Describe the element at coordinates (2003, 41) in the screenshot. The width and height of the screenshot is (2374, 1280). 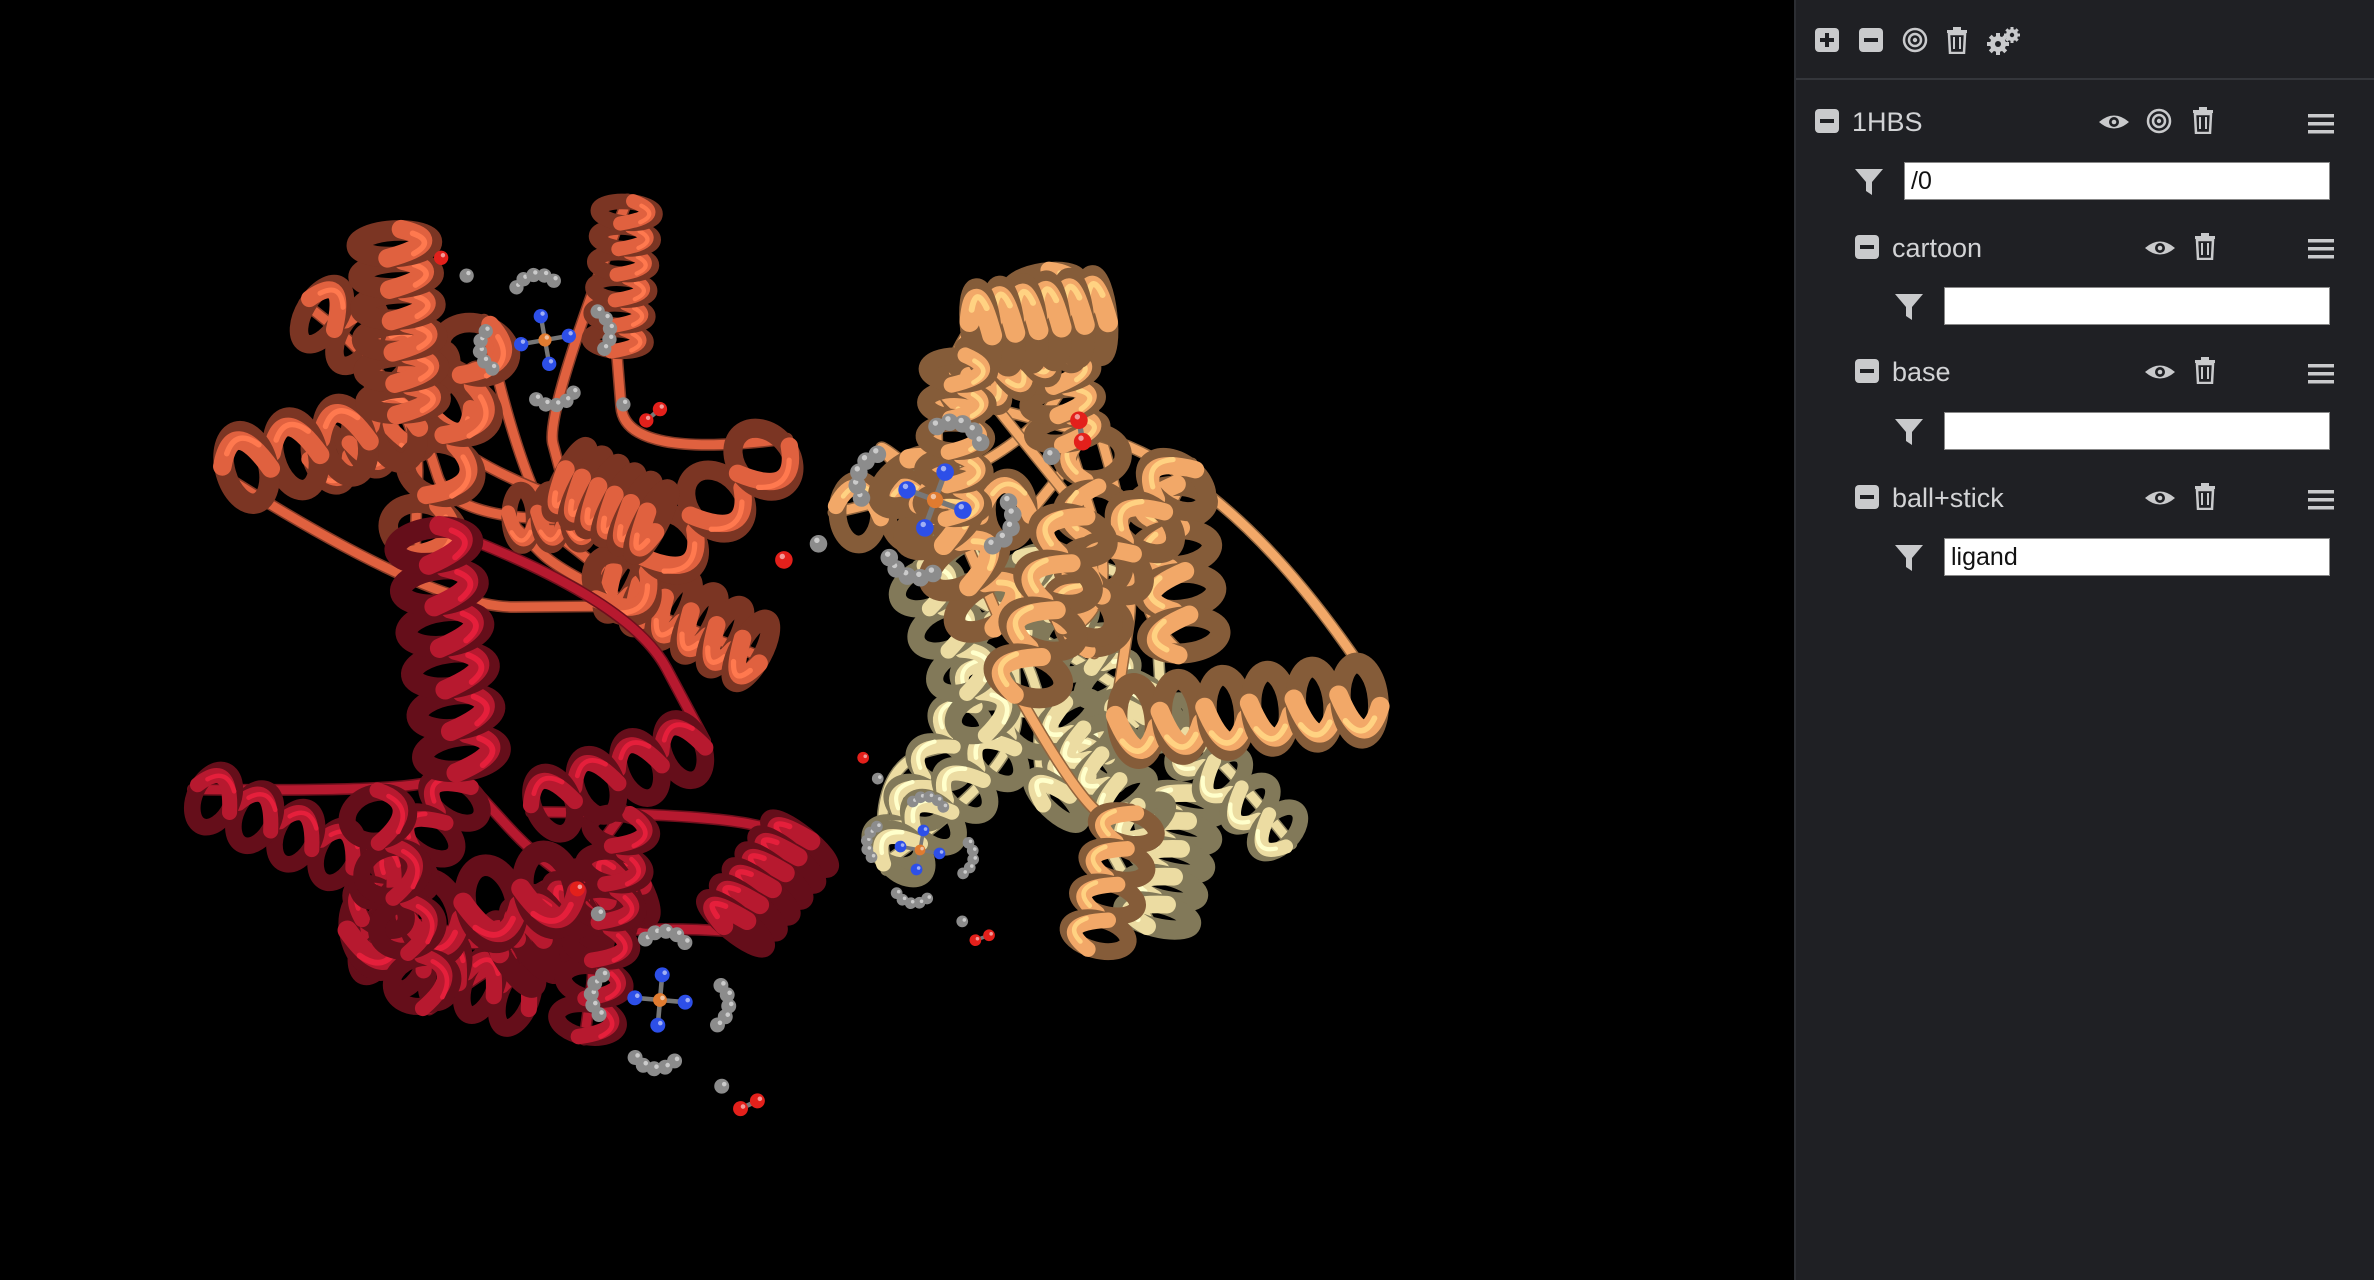
I see `settings-icon` at that location.